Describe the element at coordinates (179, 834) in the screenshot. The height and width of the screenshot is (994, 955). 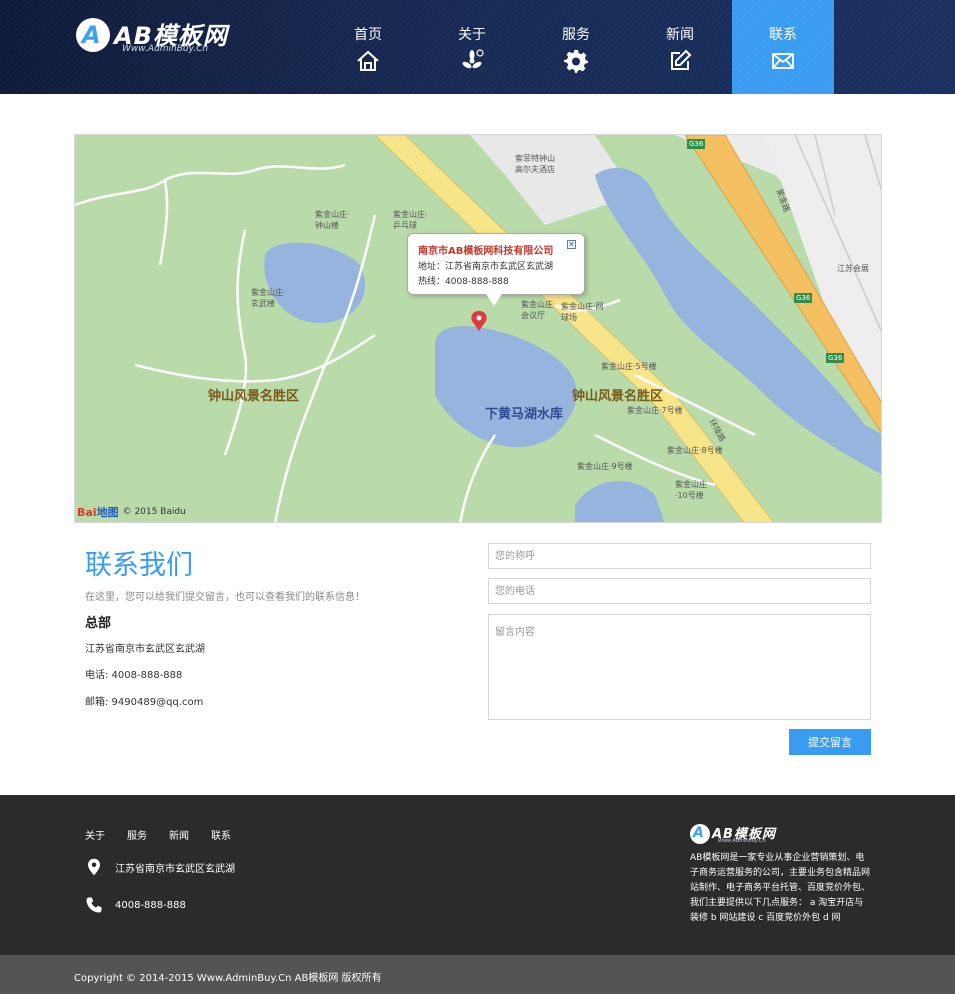
I see `footer-link-news: 新闻` at that location.